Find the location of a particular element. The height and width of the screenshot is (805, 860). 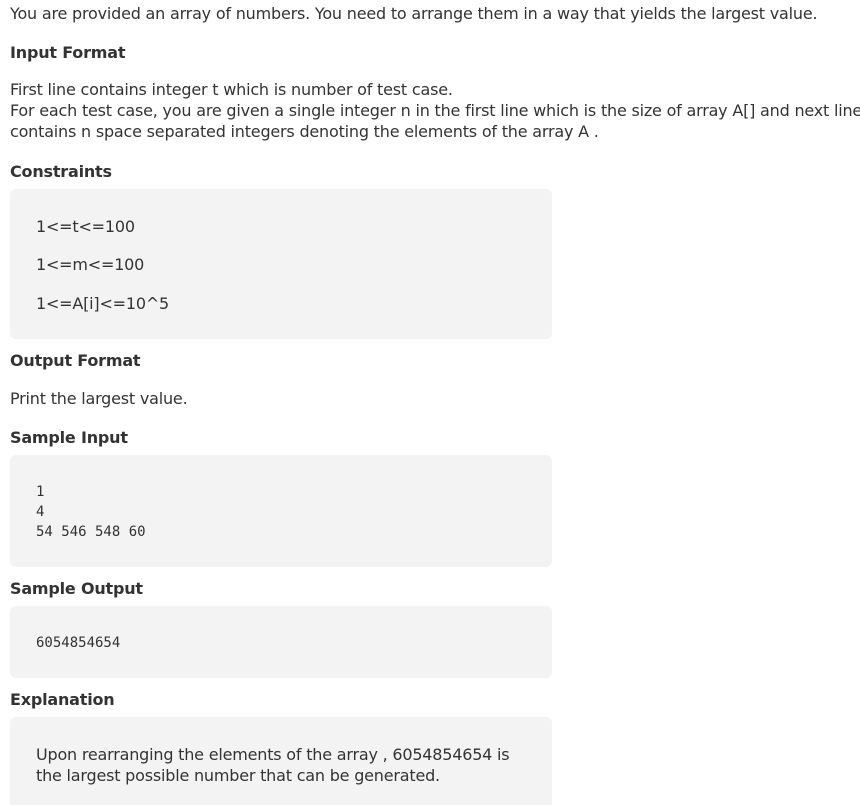

sample-output-heading: Sample Output is located at coordinates (76, 588).